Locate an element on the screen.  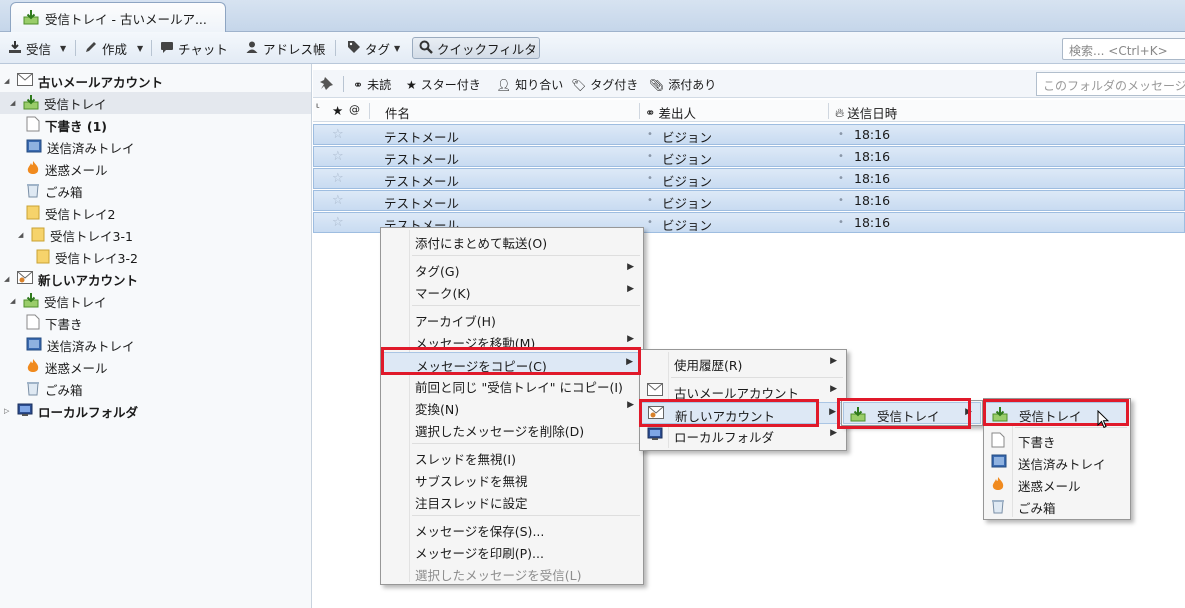
menu-archive: アーカイブ(H) is located at coordinates (512, 319).